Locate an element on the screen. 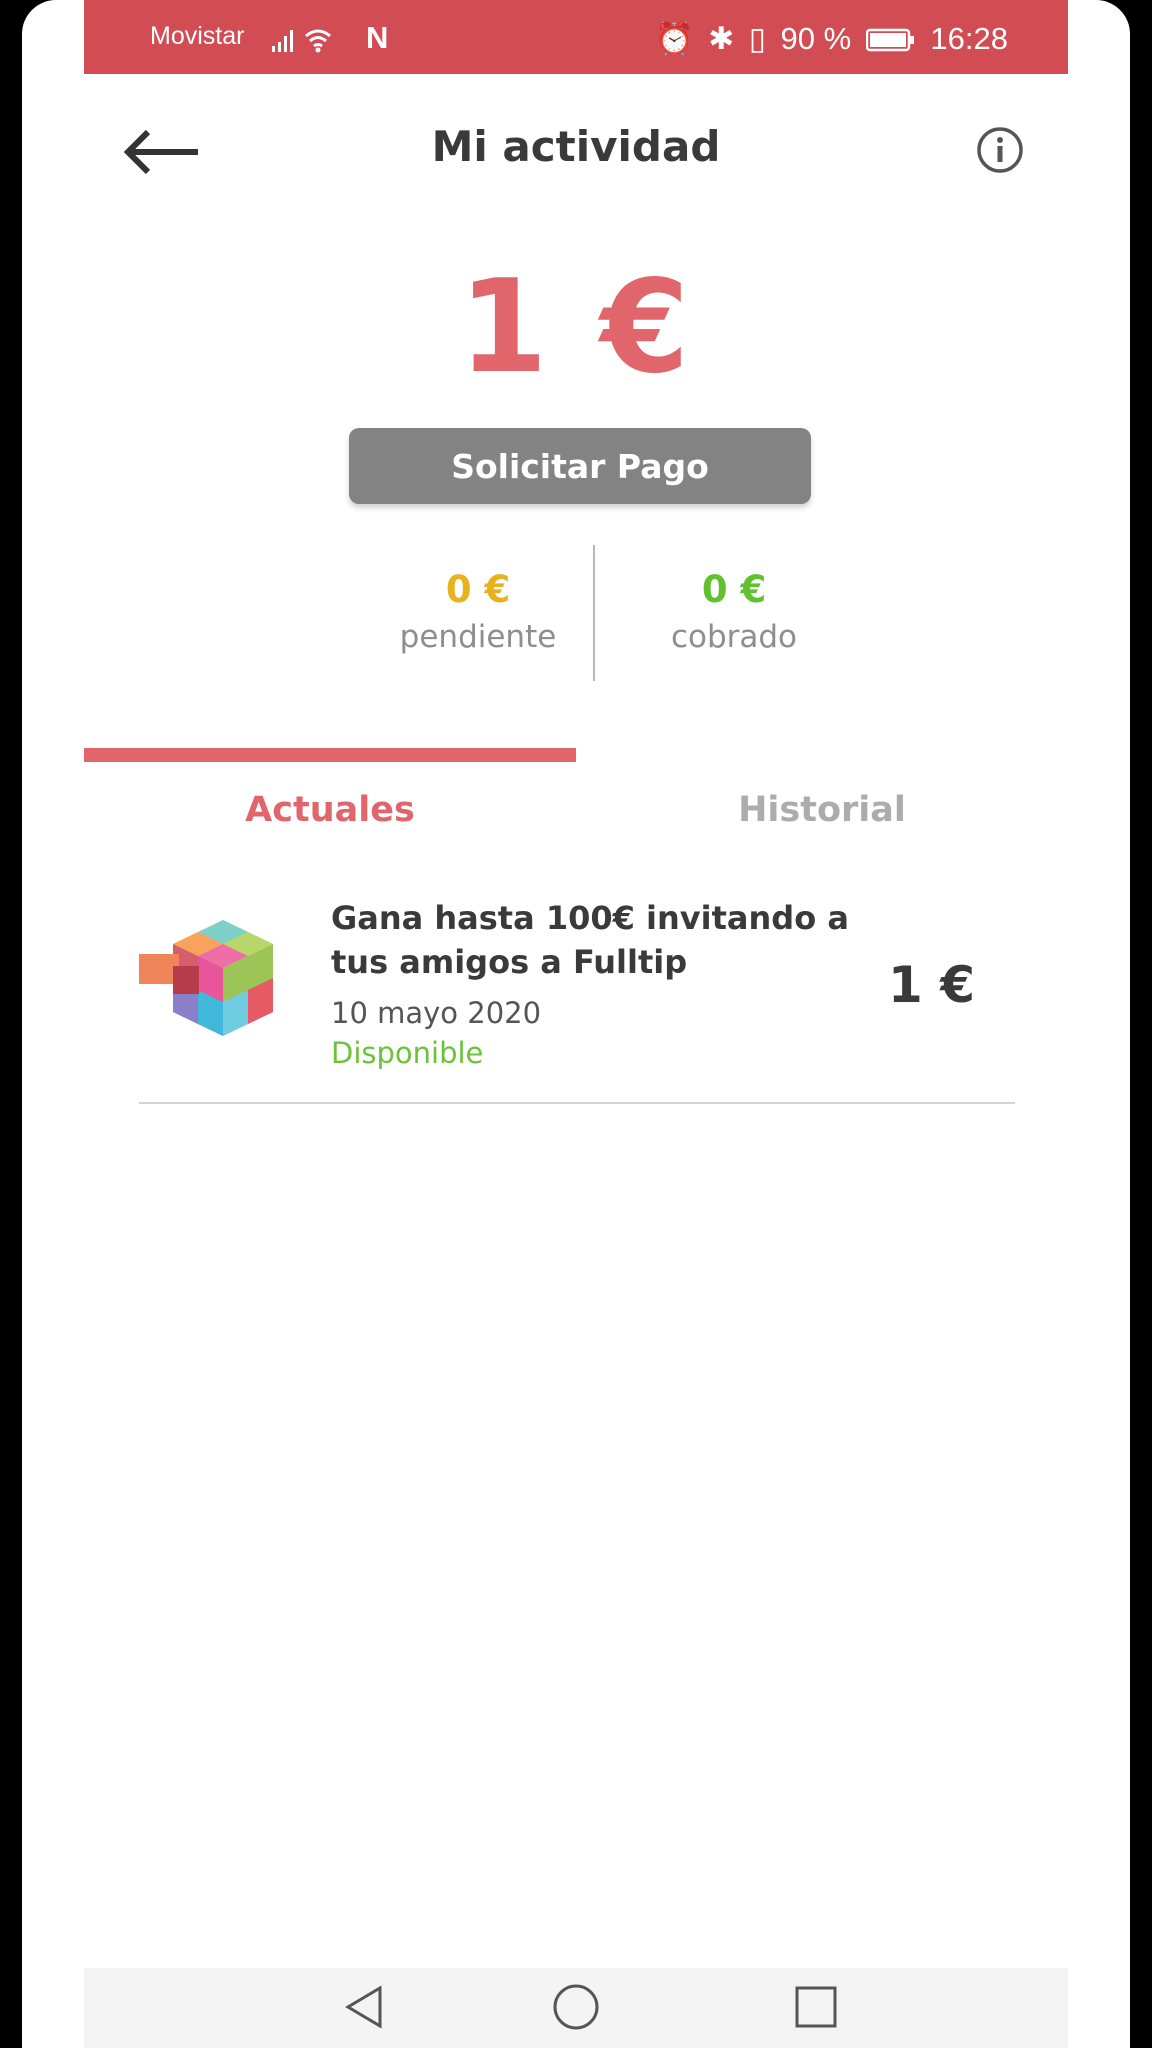  cube-logo-icon is located at coordinates (209, 983).